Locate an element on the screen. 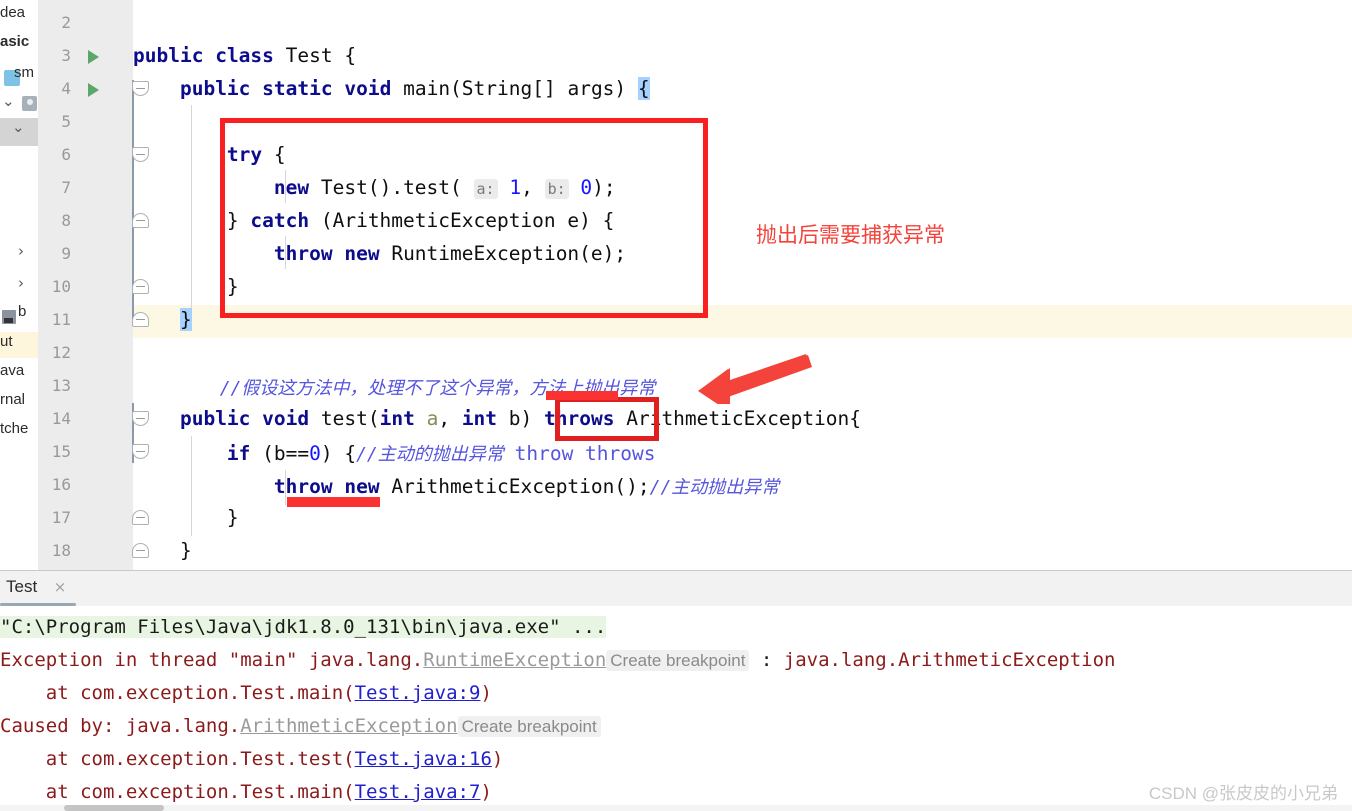 This screenshot has height=811, width=1352. line-number: 12 is located at coordinates (61, 352).